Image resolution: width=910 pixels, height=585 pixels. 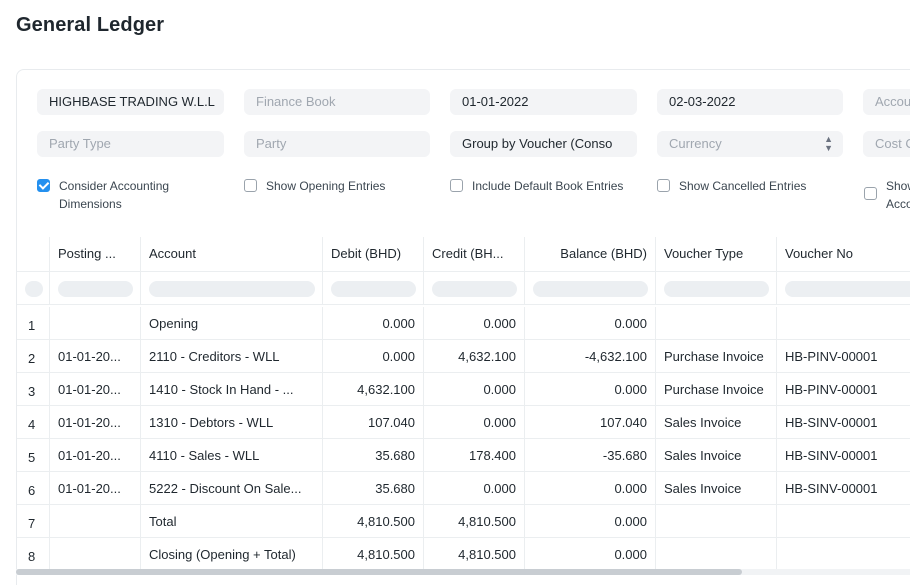 I want to click on table-row: 7 Total 4,810.500 4,810.500 0.000, so click(x=463, y=521).